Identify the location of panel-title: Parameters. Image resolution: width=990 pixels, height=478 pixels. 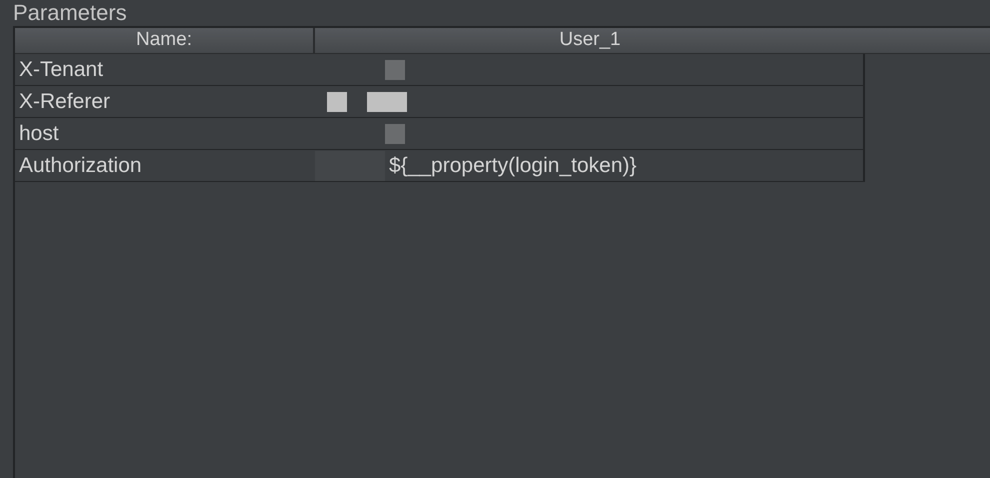
(69, 13).